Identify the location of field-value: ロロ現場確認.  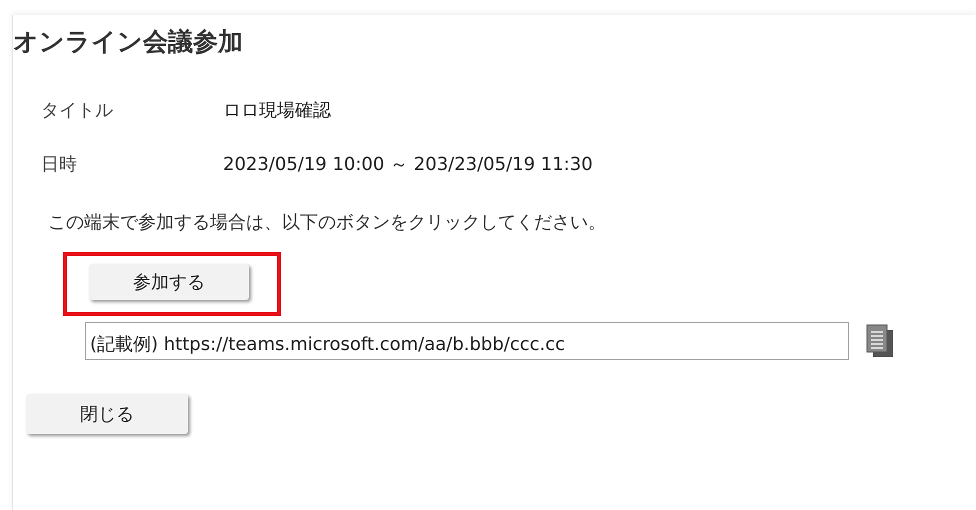
(277, 110).